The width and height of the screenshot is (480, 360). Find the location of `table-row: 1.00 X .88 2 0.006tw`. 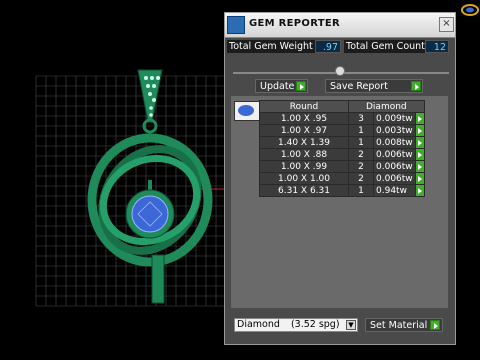

table-row: 1.00 X .88 2 0.006tw is located at coordinates (342, 154).